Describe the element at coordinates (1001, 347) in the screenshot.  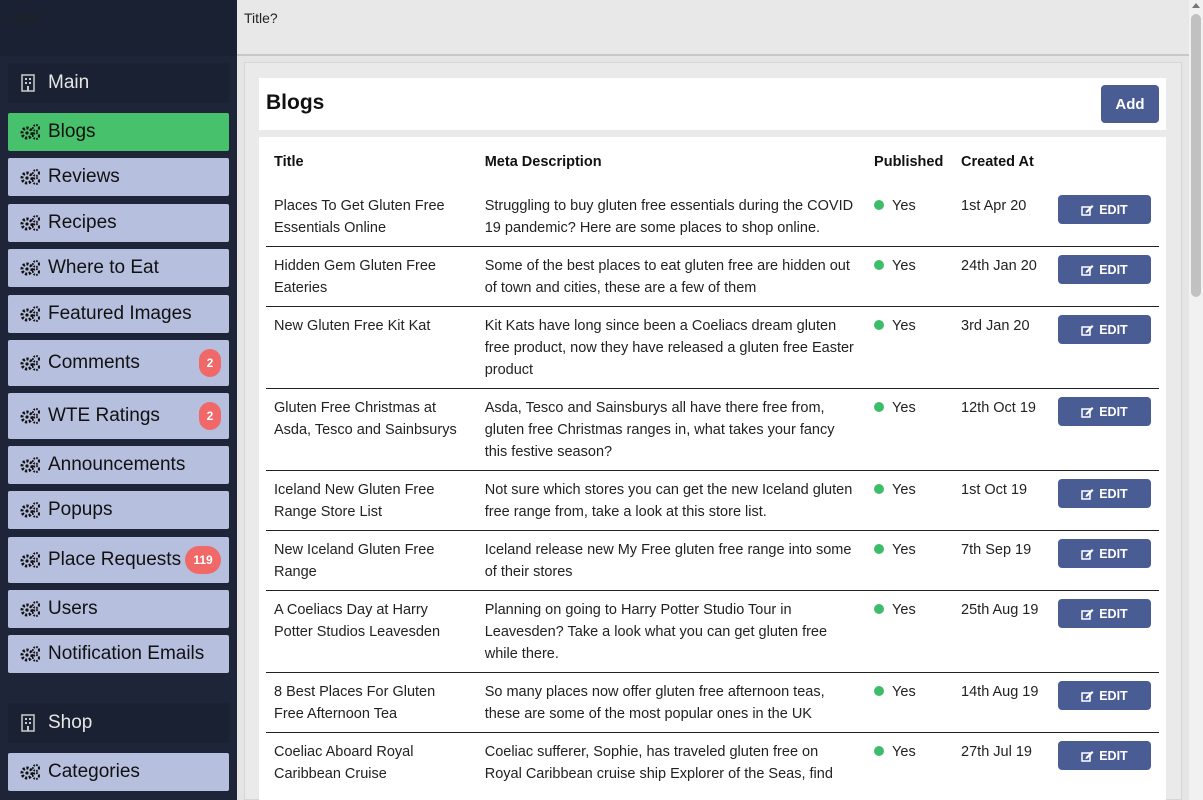
I see `cell-created-at: 3rd Jan 20` at that location.